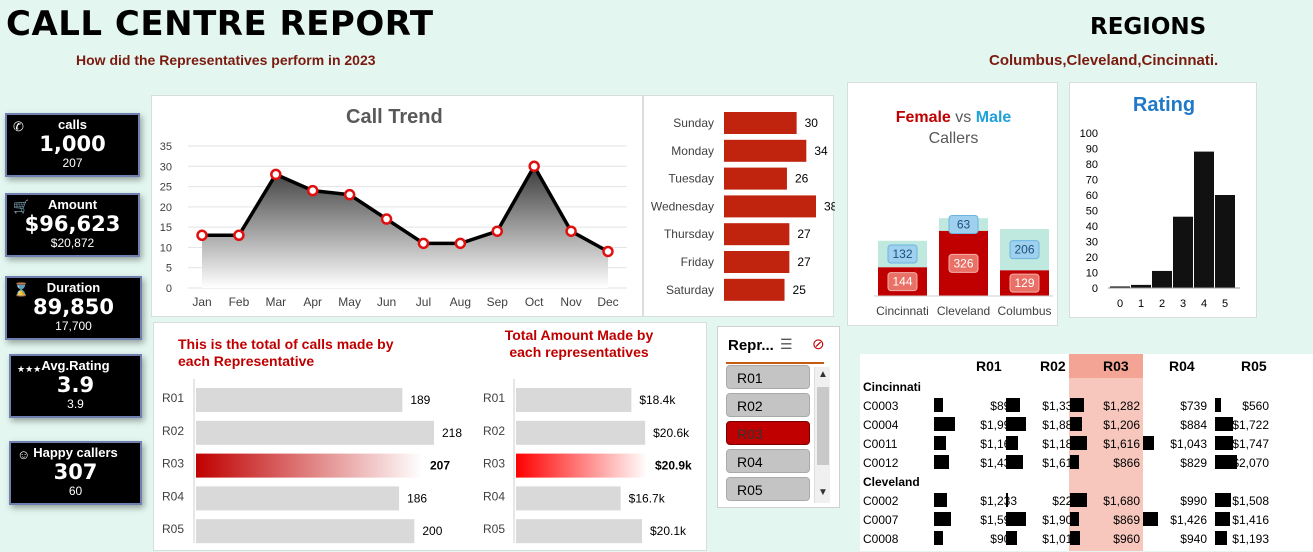  I want to click on group-label: Cincinnati, so click(892, 387).